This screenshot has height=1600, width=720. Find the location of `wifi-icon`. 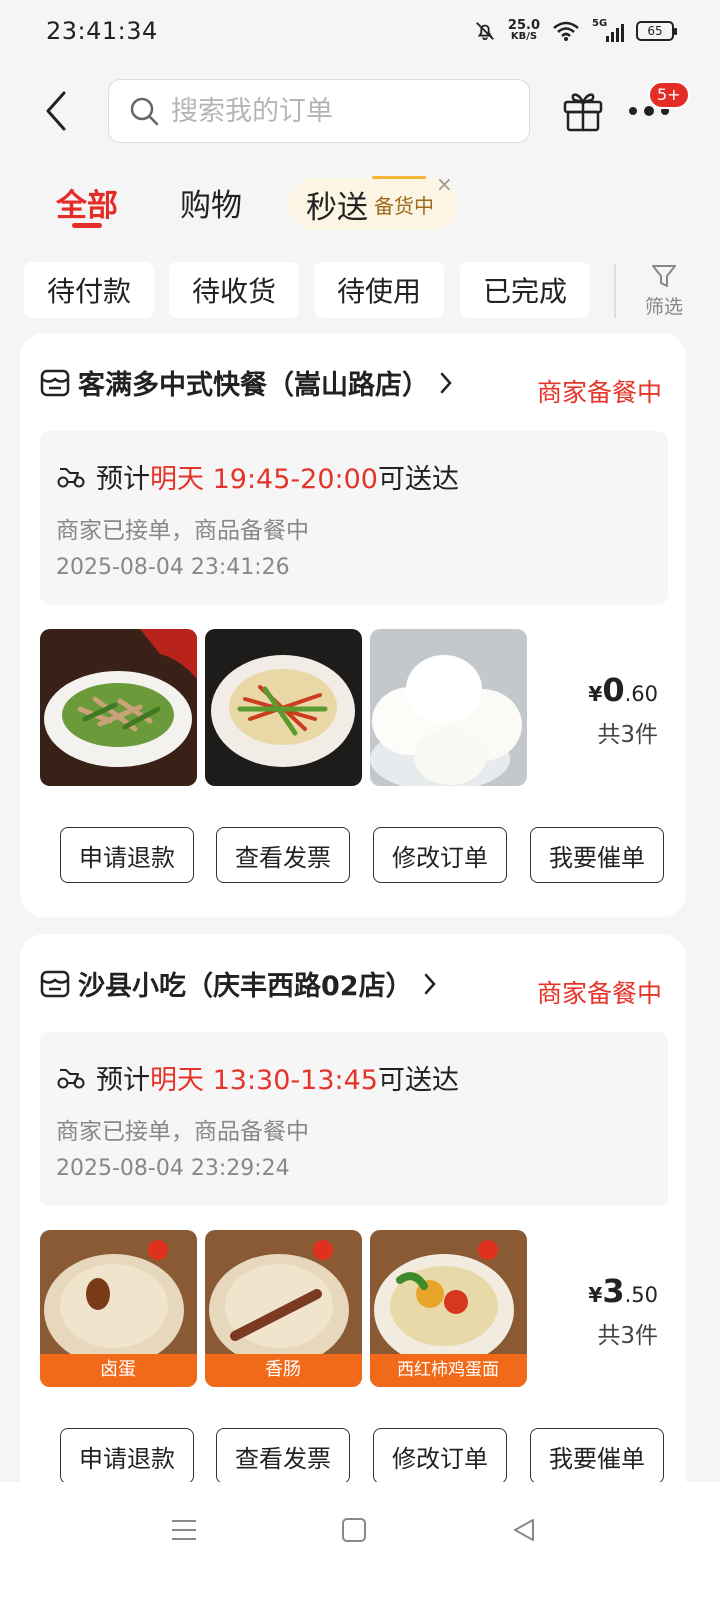

wifi-icon is located at coordinates (566, 31).